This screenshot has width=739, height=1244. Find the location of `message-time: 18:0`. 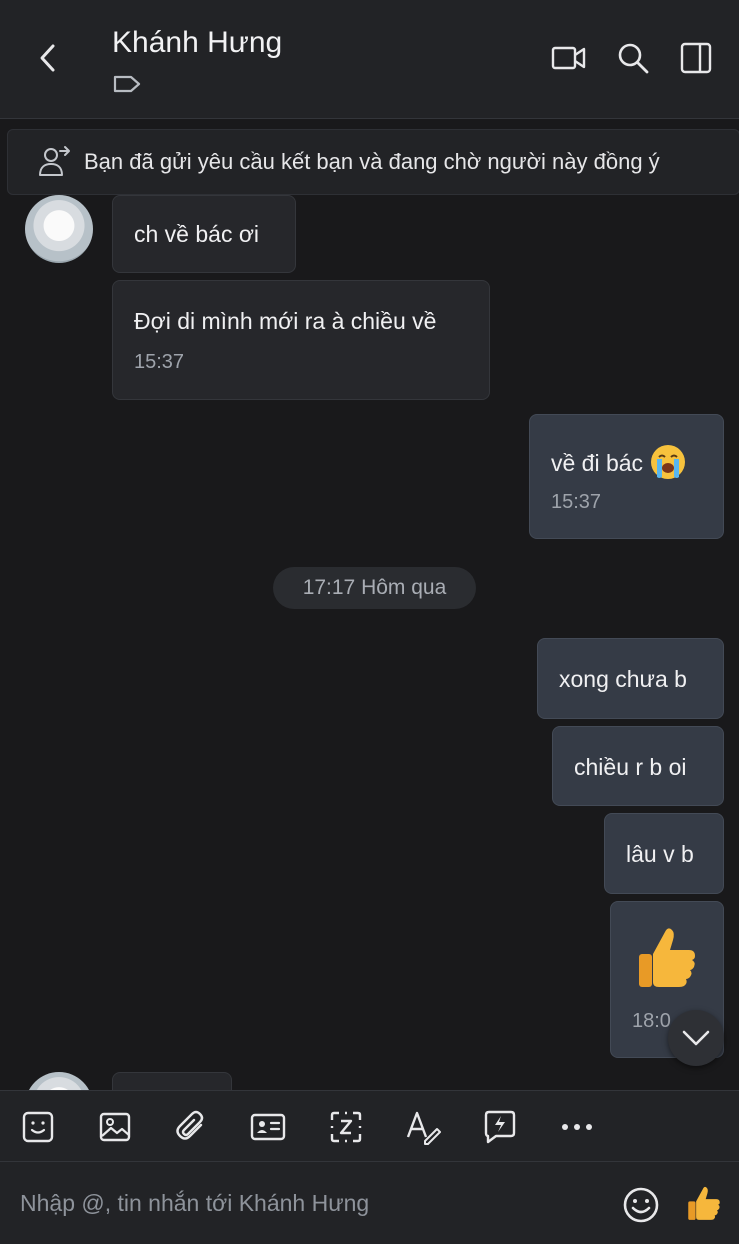

message-time: 18:0 is located at coordinates (651, 1021).